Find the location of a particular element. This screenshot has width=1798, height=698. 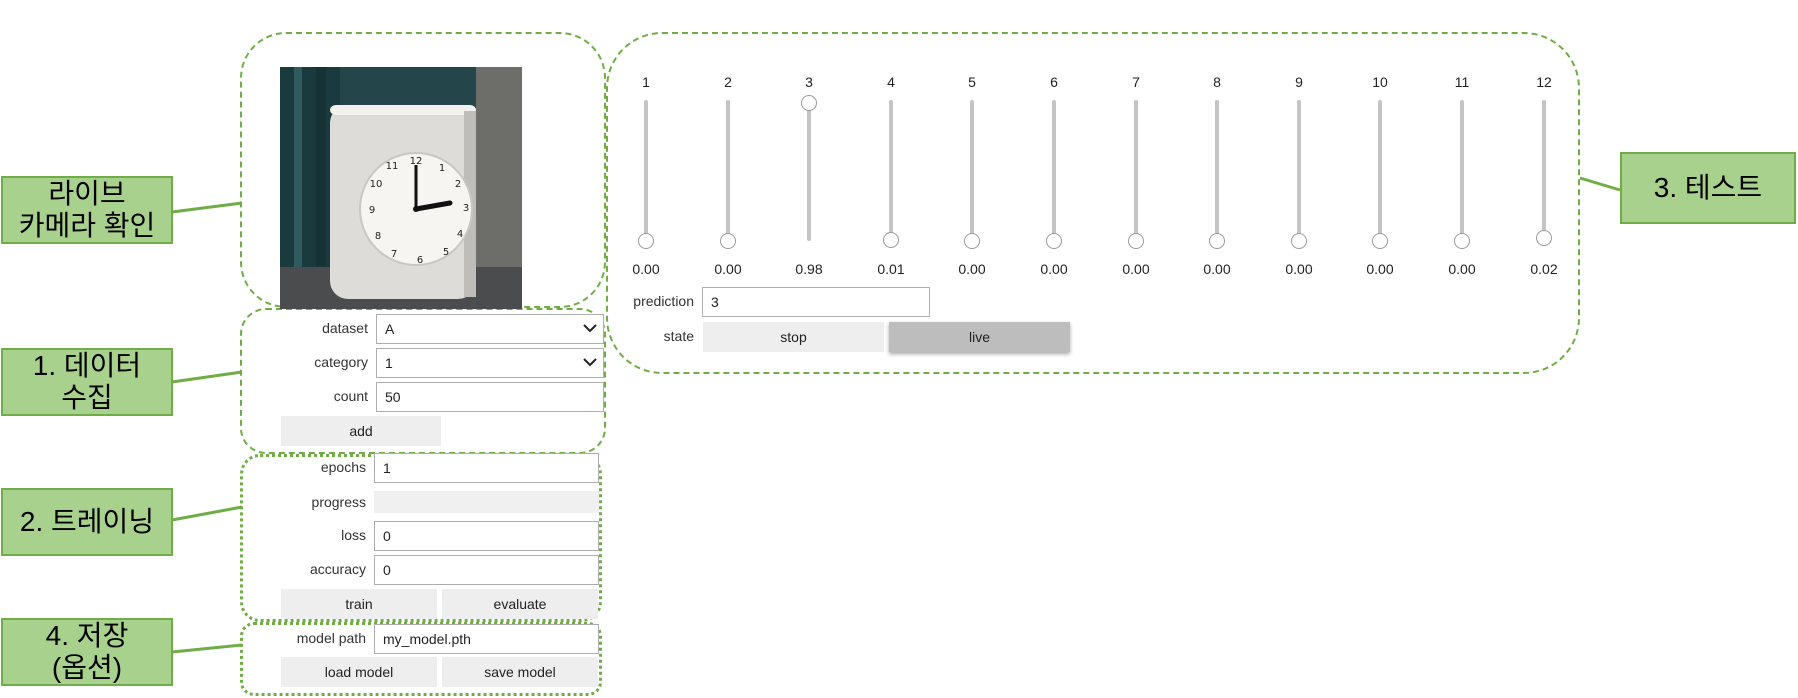

category-label: category is located at coordinates (341, 362).